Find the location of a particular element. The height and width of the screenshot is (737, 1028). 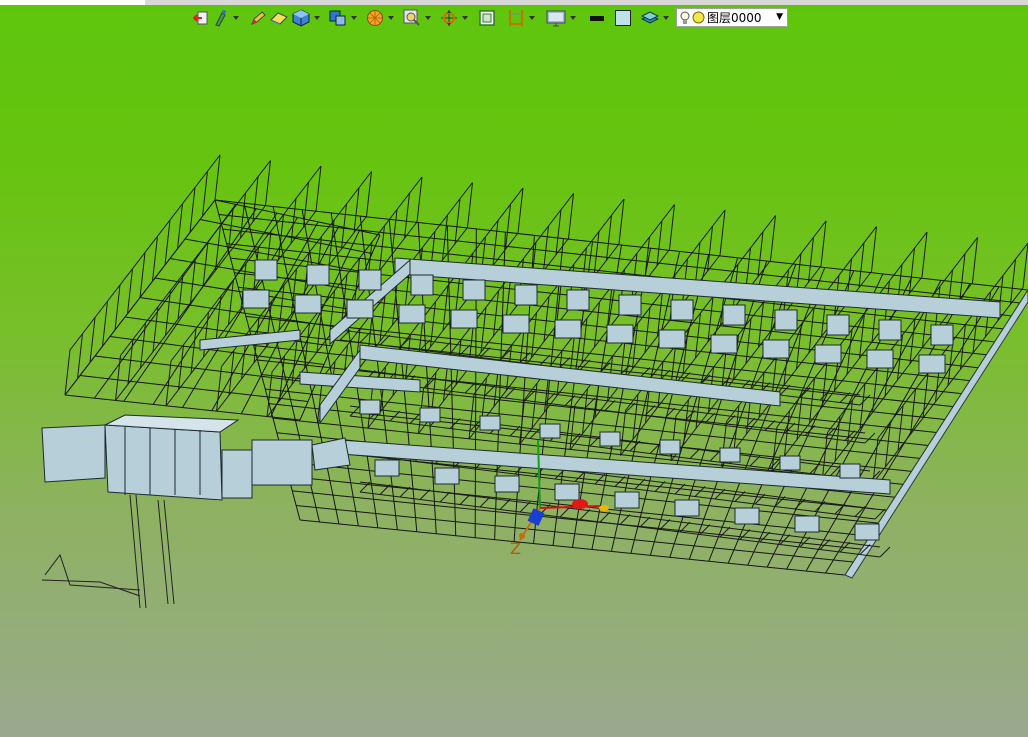

axis-z-label: Z is located at coordinates (515, 548).